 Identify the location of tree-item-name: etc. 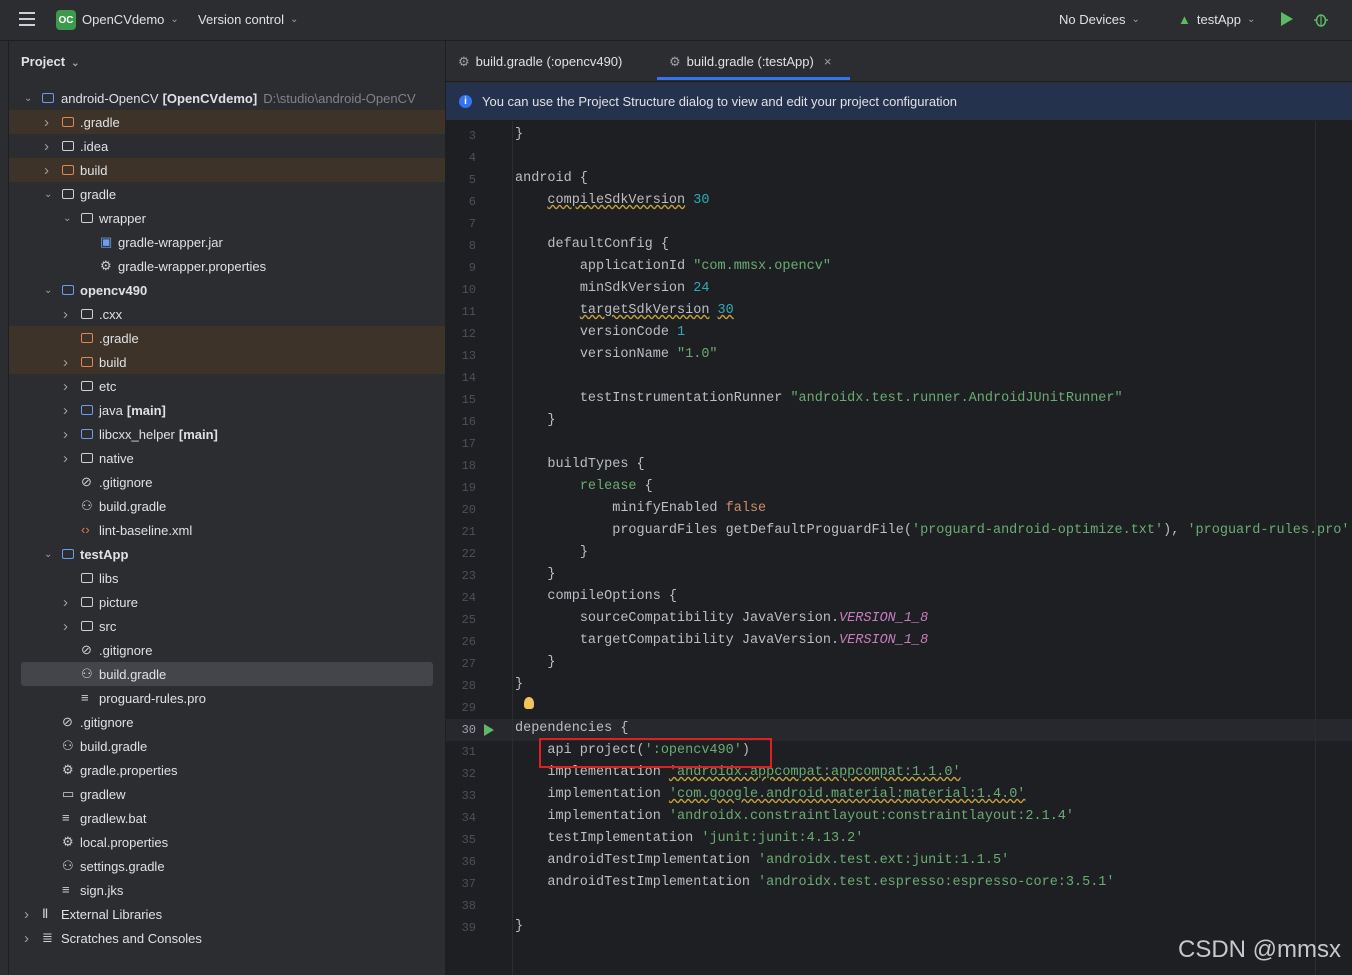
(108, 386).